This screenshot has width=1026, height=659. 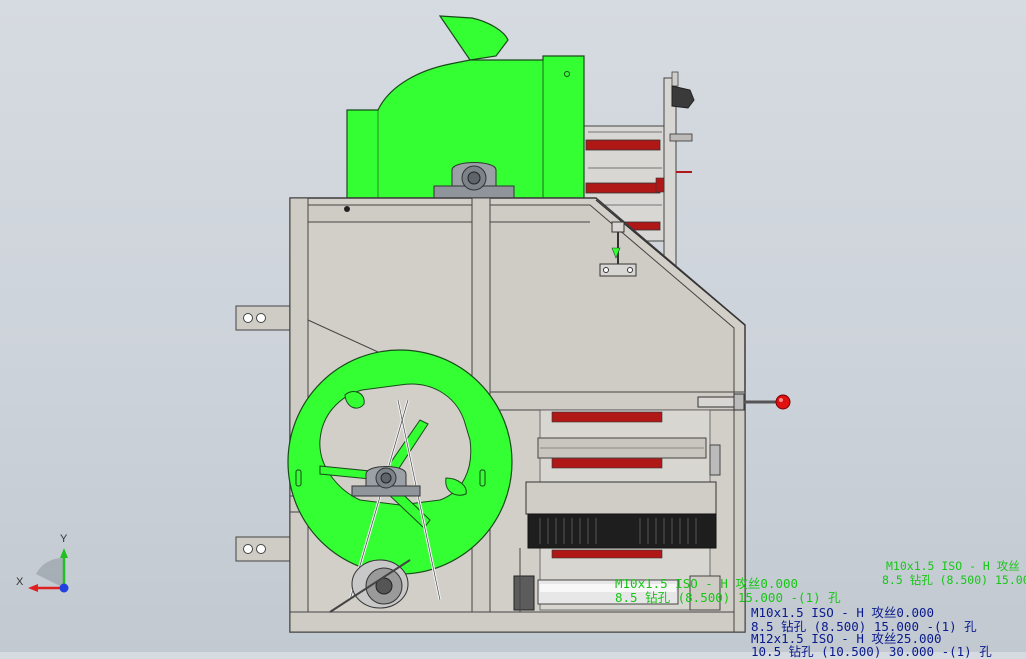 What do you see at coordinates (64, 539) in the screenshot?
I see `triad-y-label: Y` at bounding box center [64, 539].